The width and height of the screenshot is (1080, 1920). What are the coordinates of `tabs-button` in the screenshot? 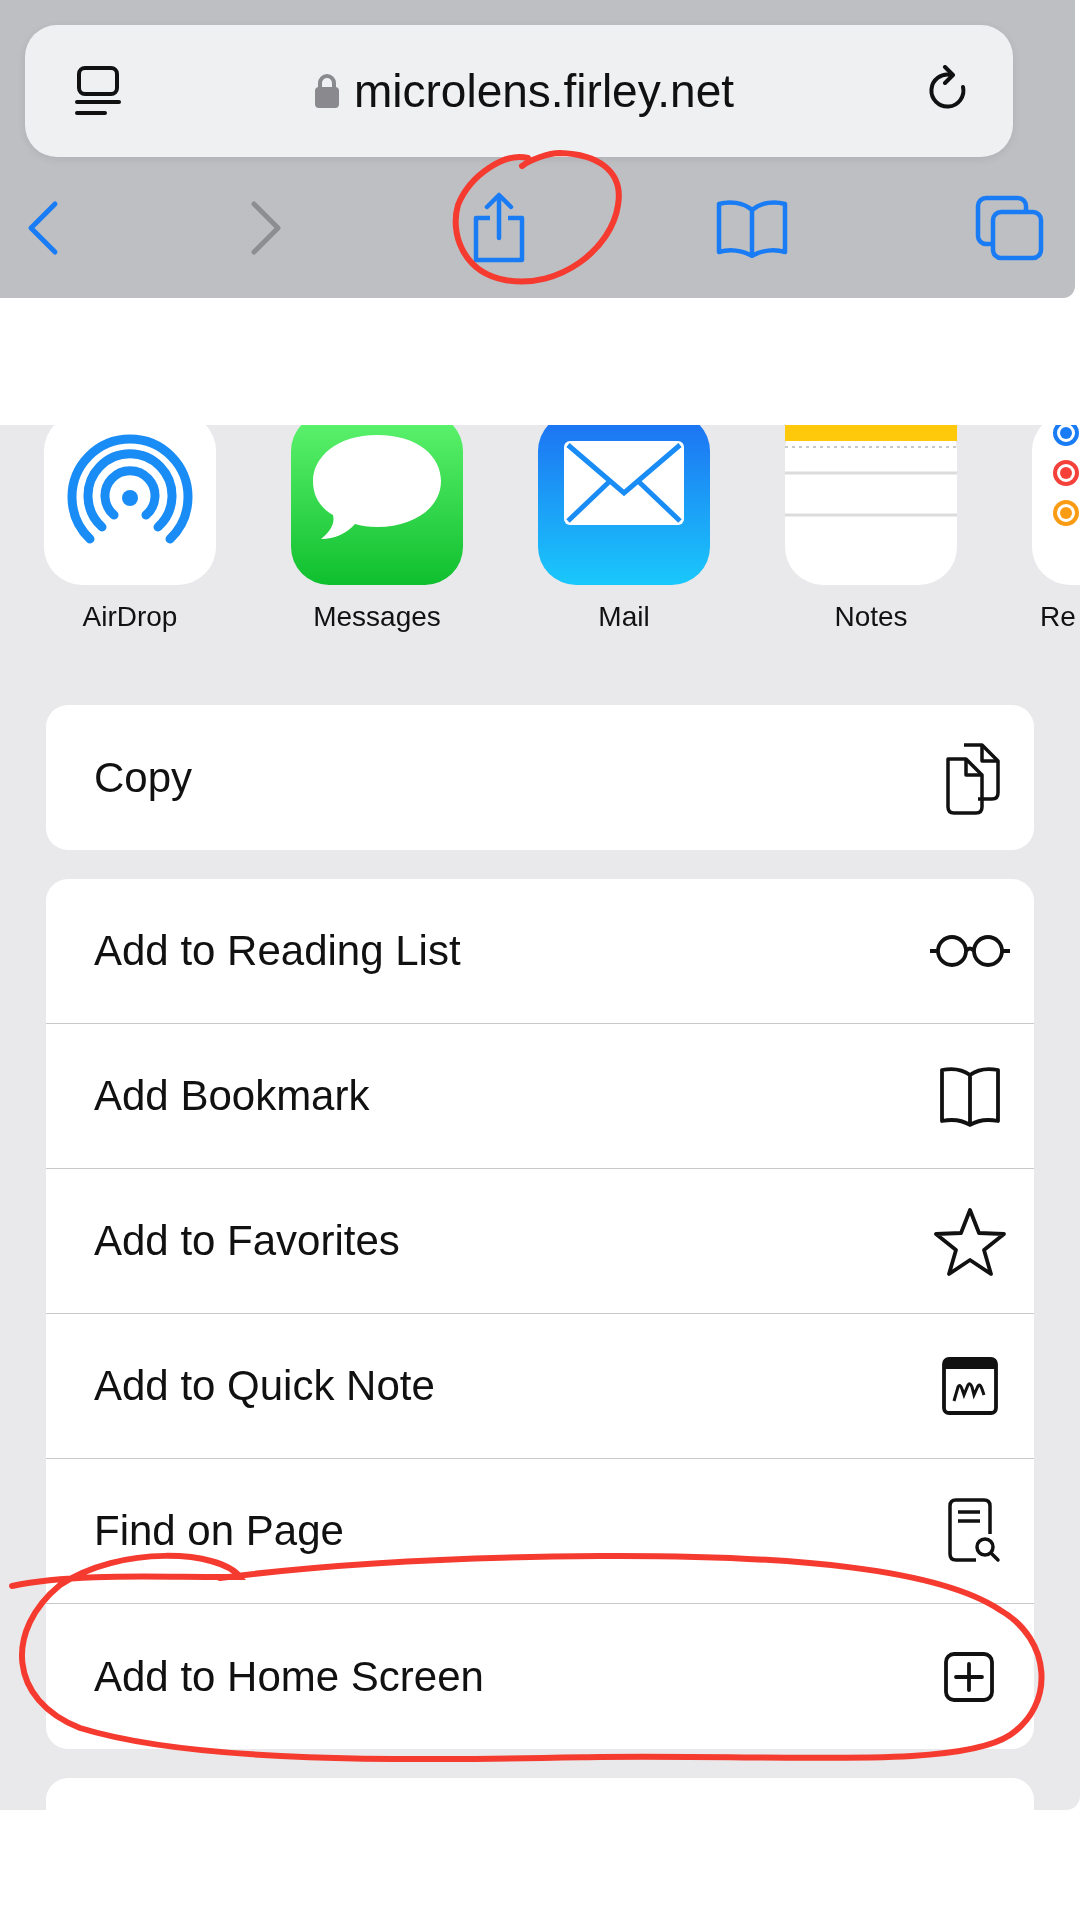 It's located at (1010, 227).